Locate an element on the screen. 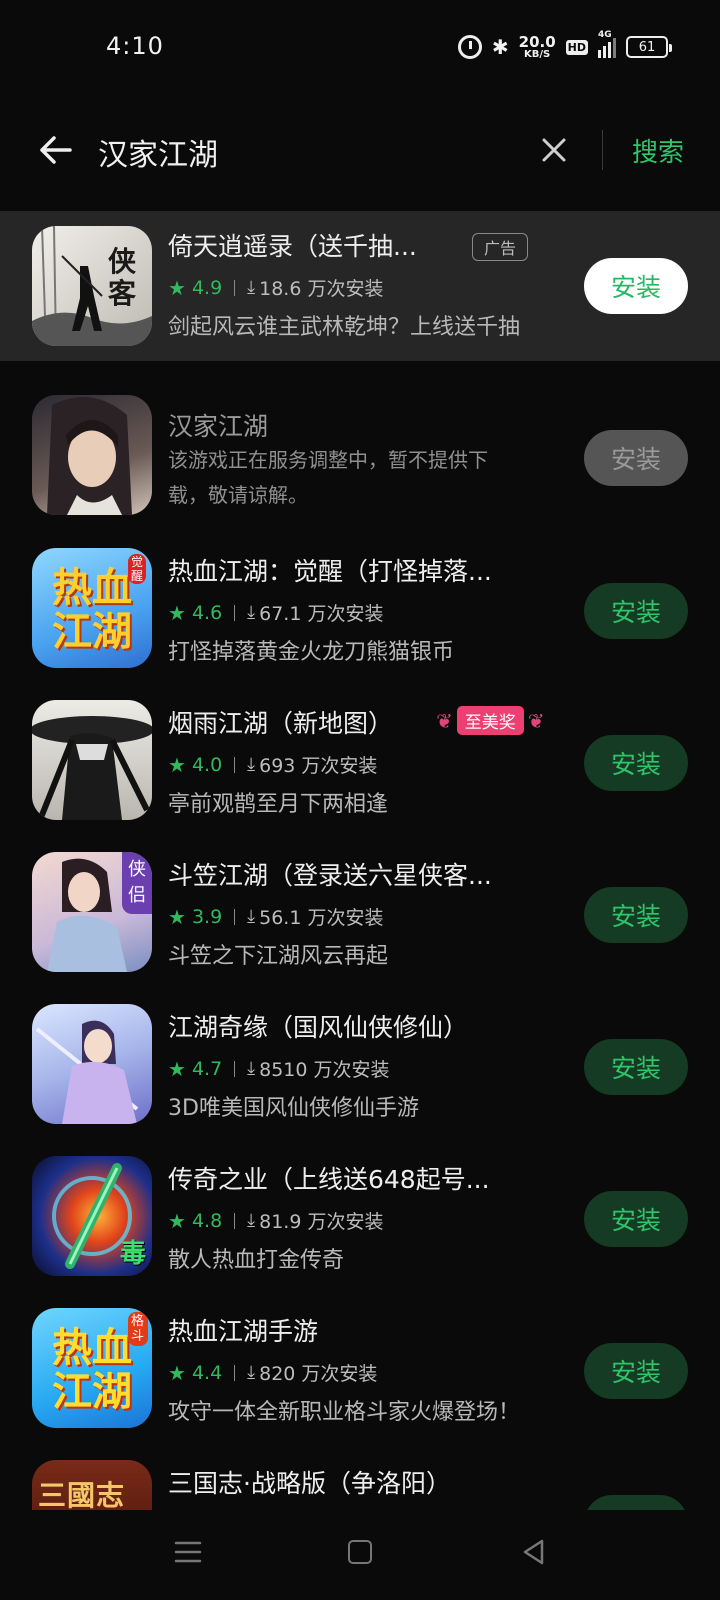  back-icon is located at coordinates (534, 1552).